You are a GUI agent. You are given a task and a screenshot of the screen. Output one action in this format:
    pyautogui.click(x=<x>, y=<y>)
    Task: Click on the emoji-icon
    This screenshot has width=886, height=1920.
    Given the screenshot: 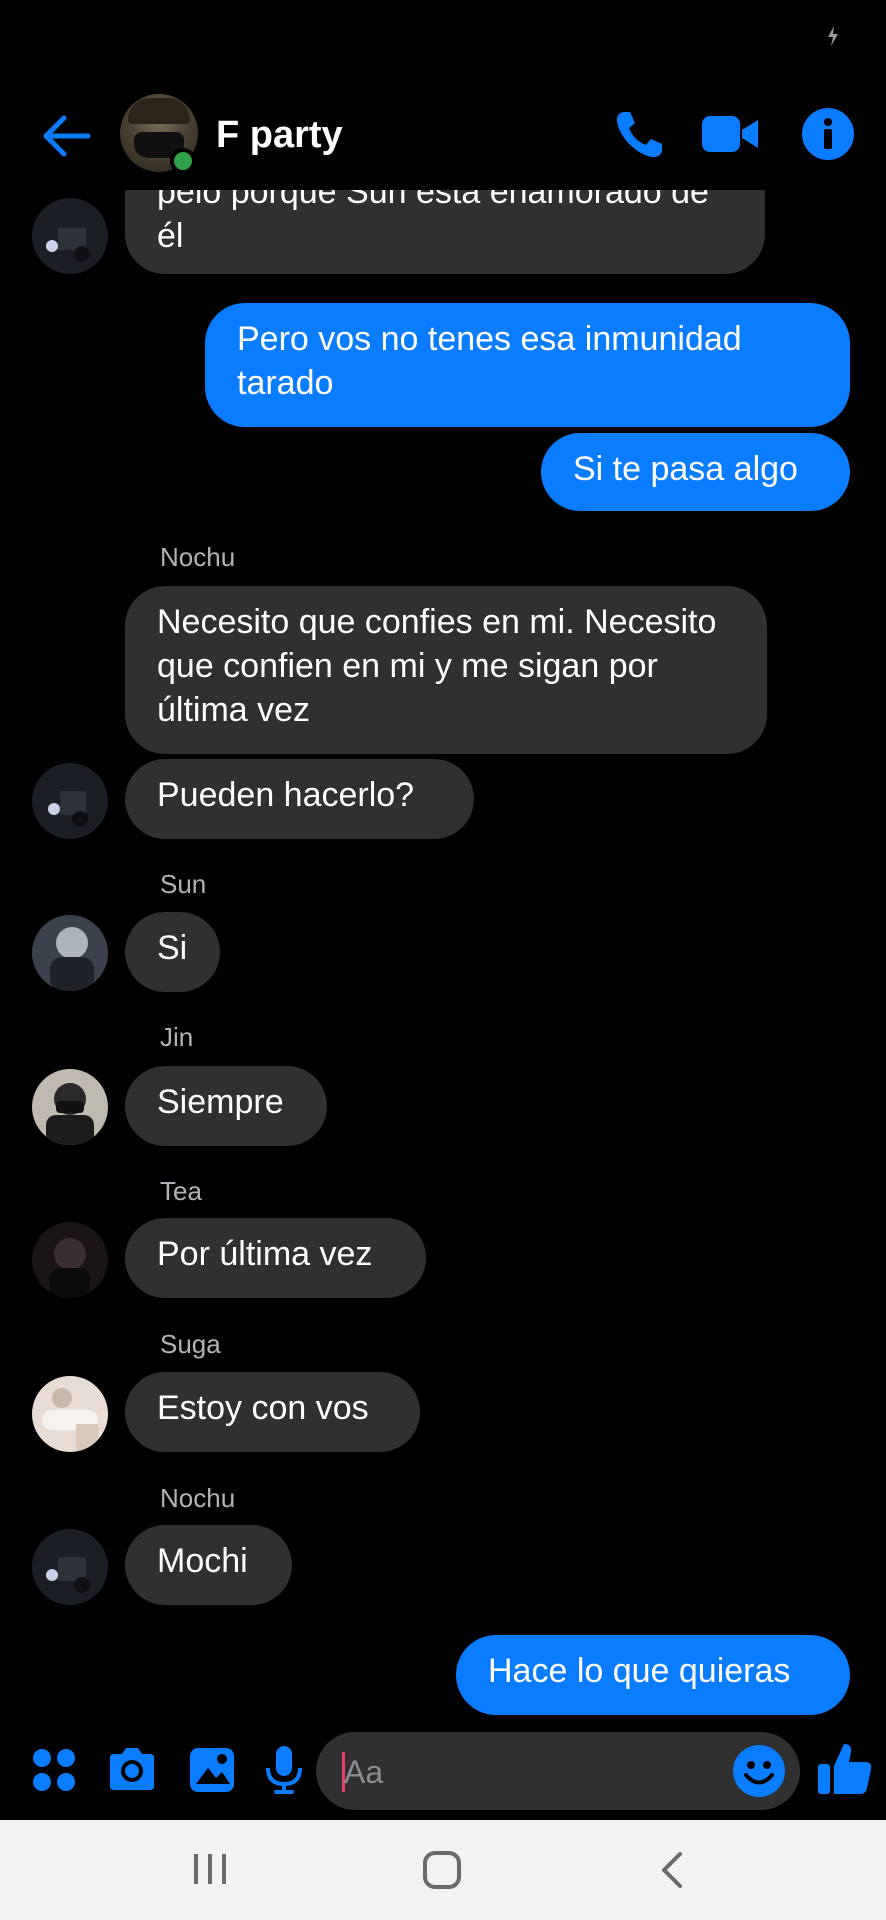 What is the action you would take?
    pyautogui.click(x=759, y=1771)
    